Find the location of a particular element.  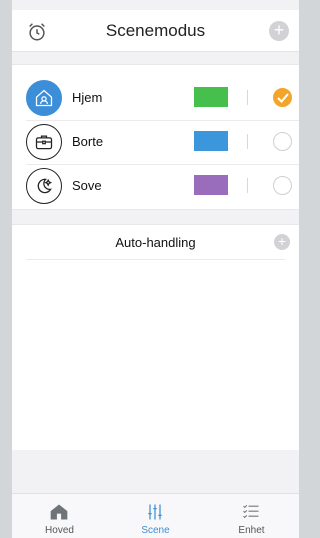

checklist-icon is located at coordinates (251, 511).